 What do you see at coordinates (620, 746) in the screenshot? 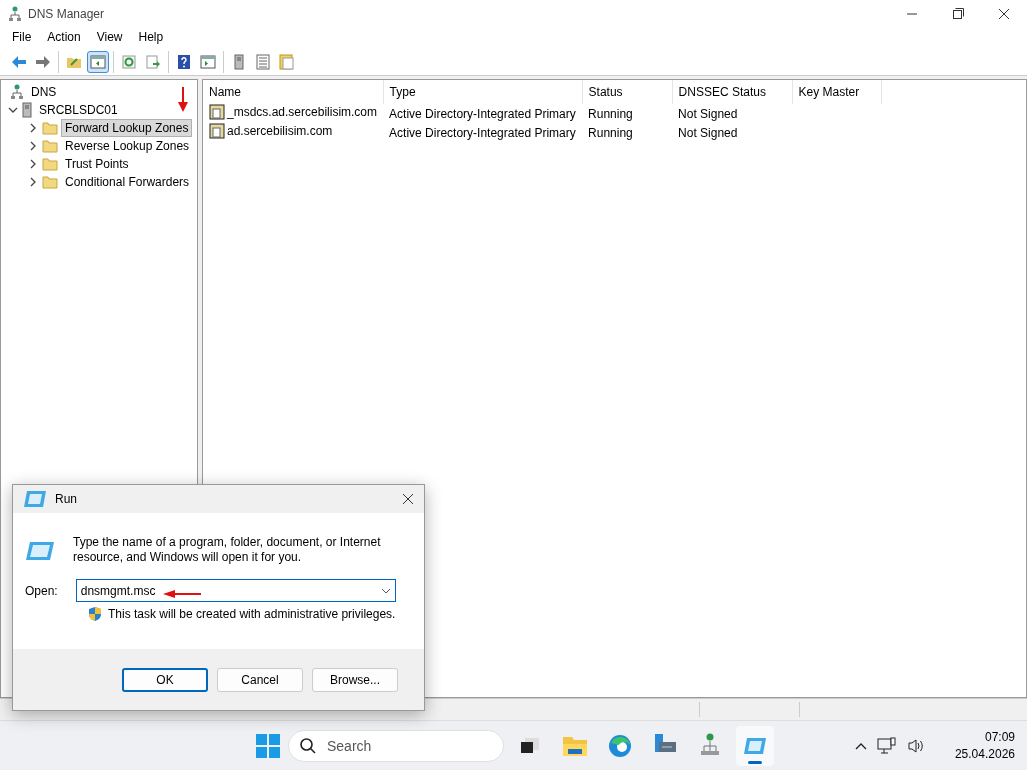
I see `browser-icon` at bounding box center [620, 746].